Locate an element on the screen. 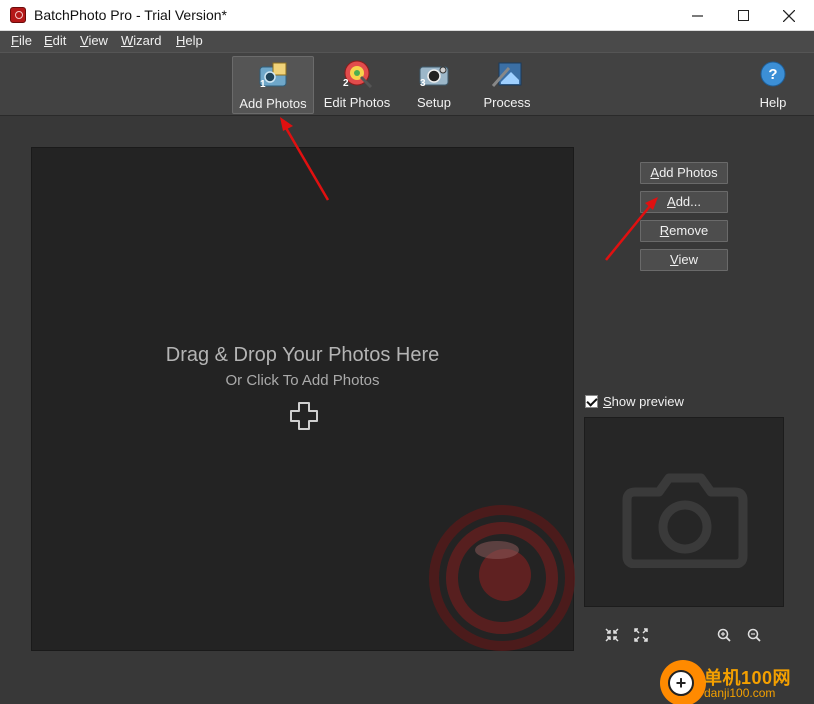  show-preview-mnemonic: S is located at coordinates (607, 401).